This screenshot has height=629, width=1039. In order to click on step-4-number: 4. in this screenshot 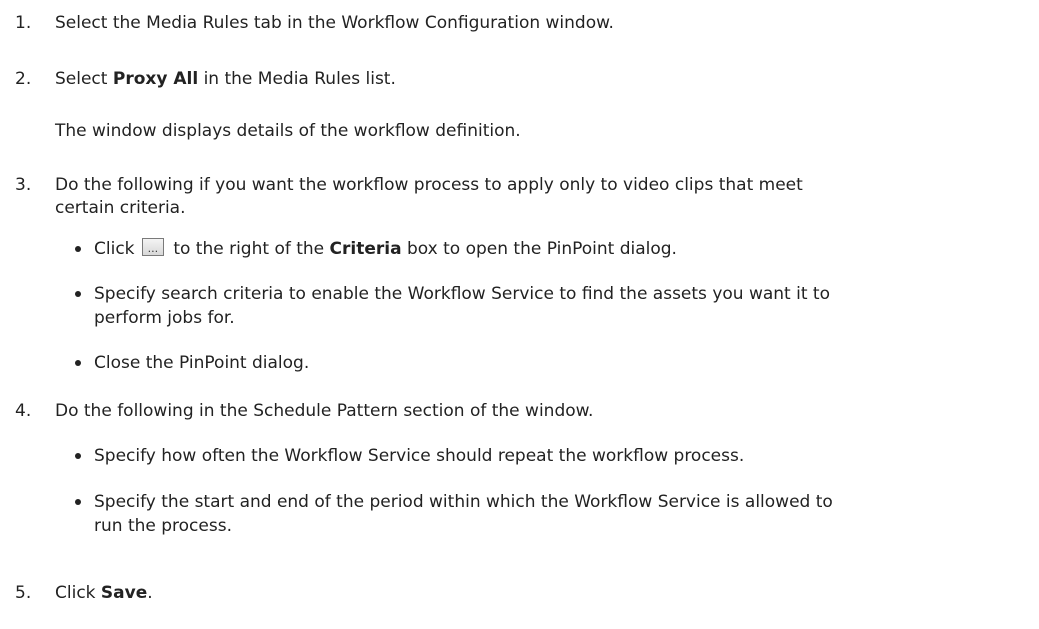, I will do `click(23, 411)`.